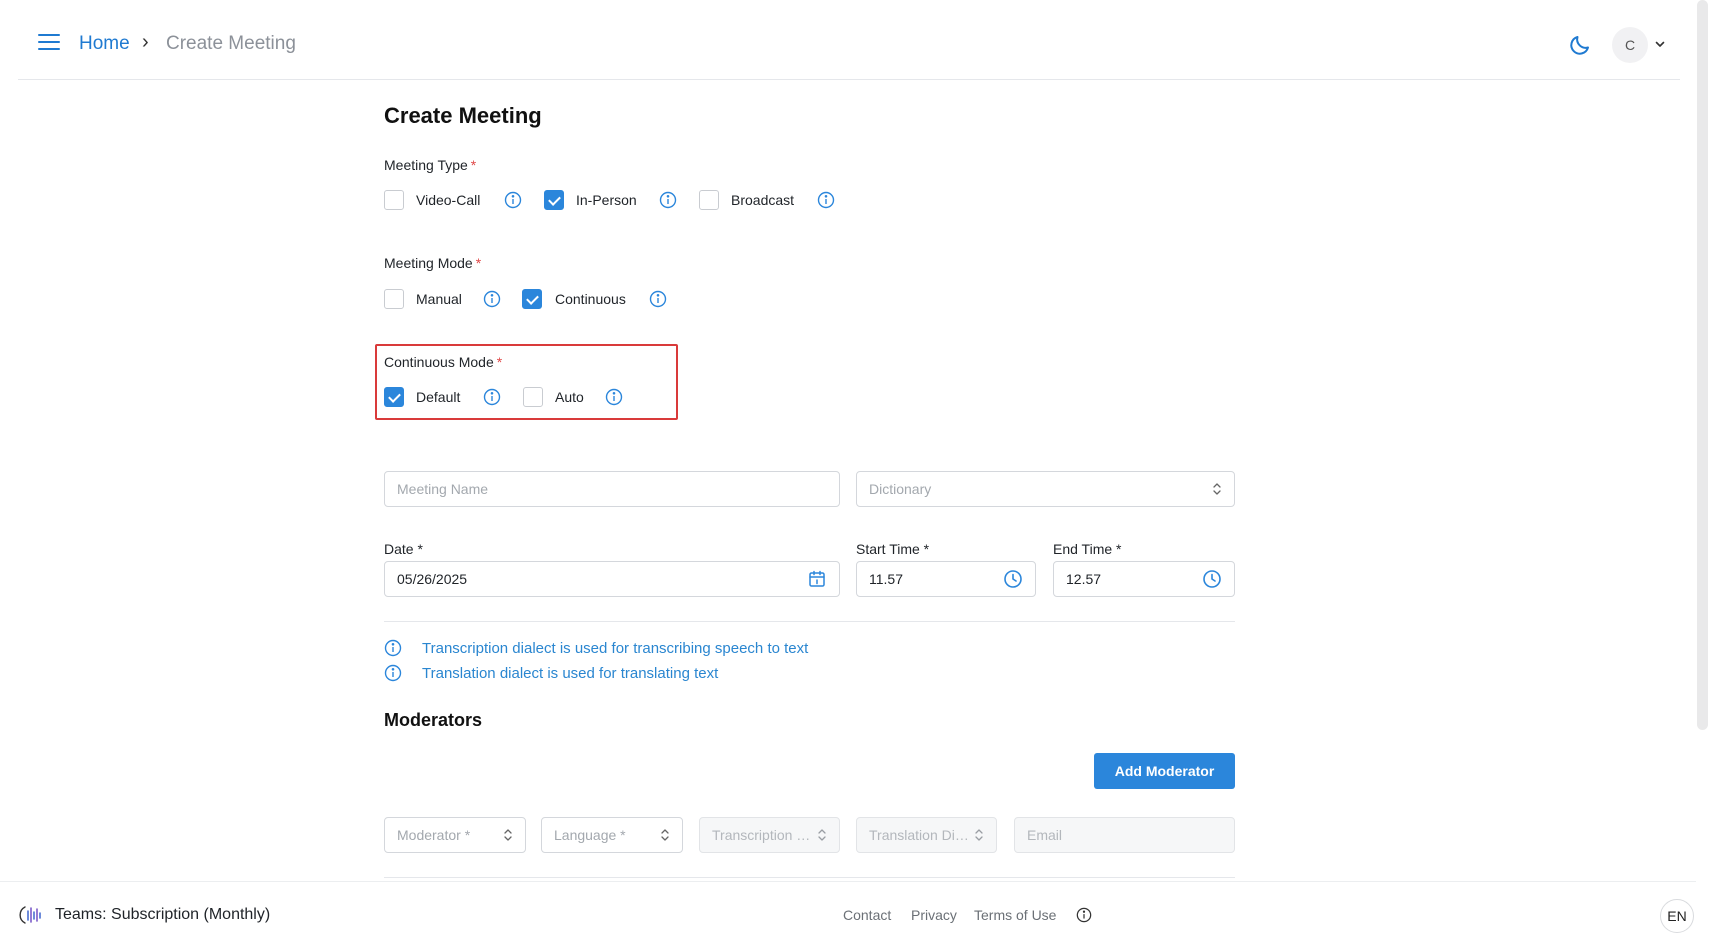  Describe the element at coordinates (763, 200) in the screenshot. I see `broadcast-label: Broadcast` at that location.